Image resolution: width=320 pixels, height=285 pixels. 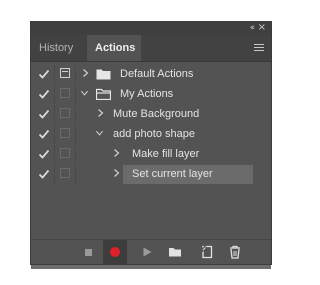 I want to click on panel-resize-grip, so click(x=151, y=267).